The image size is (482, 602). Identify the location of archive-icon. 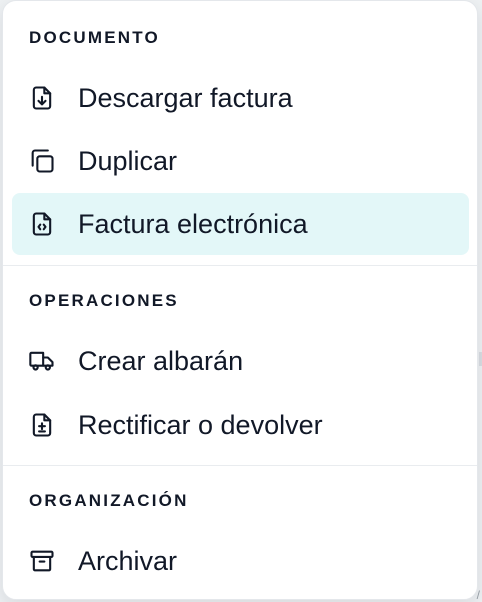
(42, 561).